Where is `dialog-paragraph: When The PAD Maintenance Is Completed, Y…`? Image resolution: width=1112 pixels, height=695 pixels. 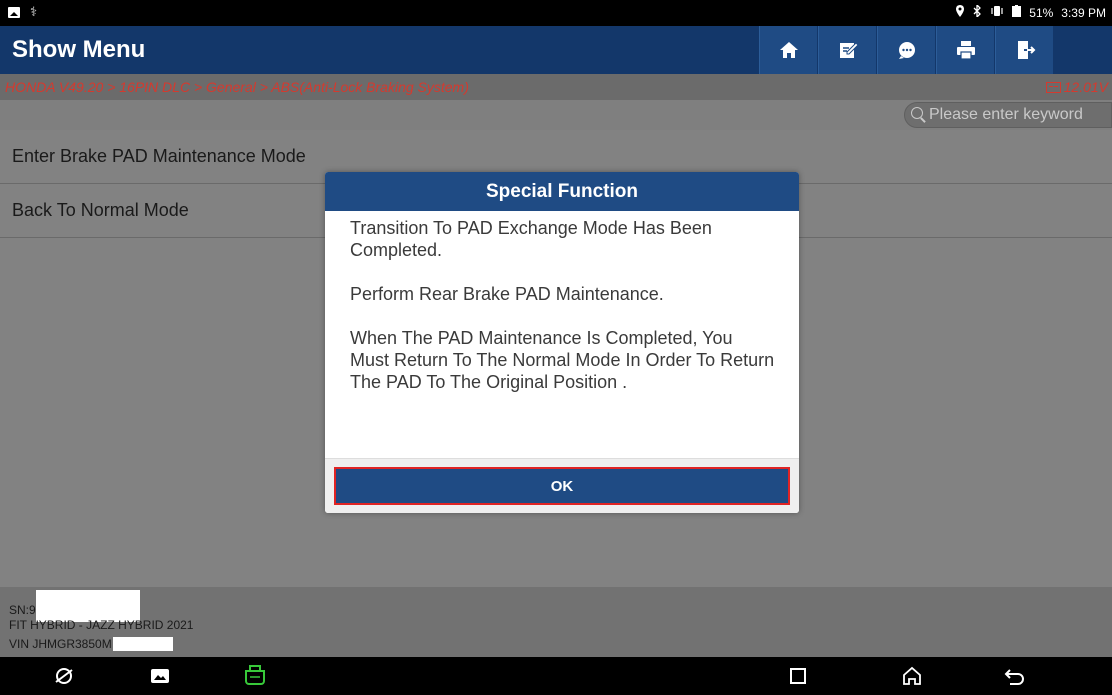
dialog-paragraph: When The PAD Maintenance Is Completed, Y… is located at coordinates (562, 360).